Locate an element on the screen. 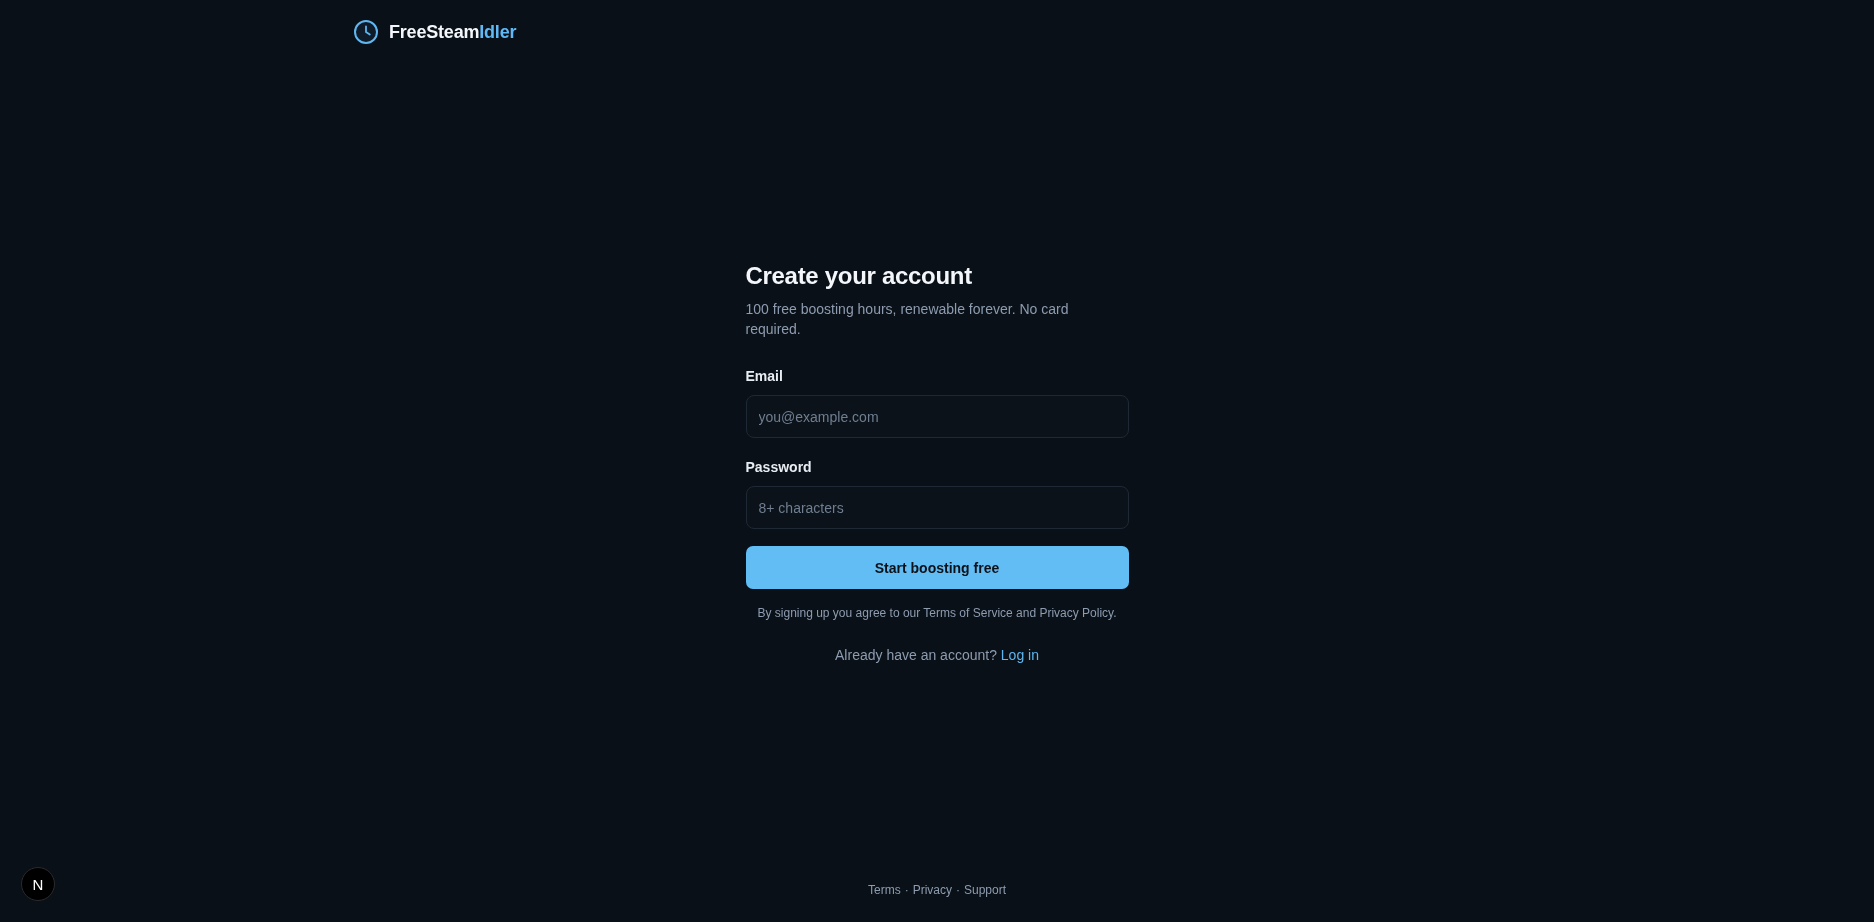 This screenshot has width=1874, height=922. email-field: you@example.com is located at coordinates (937, 416).